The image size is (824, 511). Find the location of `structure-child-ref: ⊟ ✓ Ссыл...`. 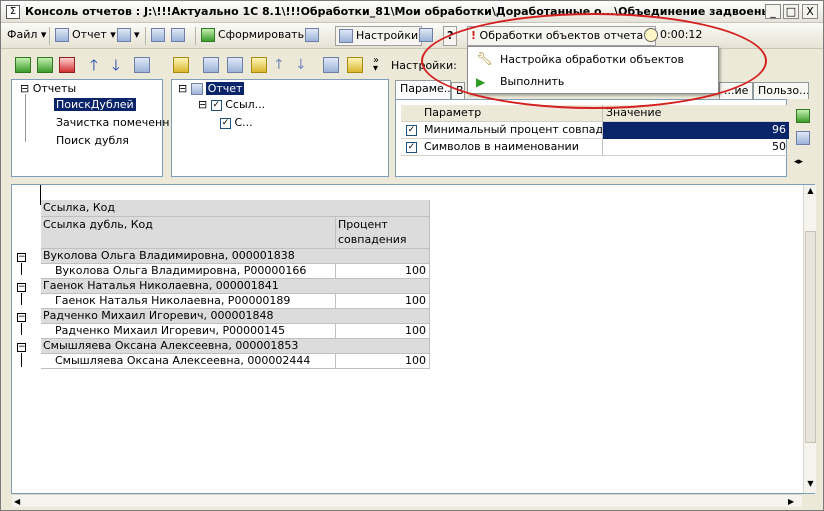

structure-child-ref: ⊟ ✓ Ссыл... is located at coordinates (231, 105).